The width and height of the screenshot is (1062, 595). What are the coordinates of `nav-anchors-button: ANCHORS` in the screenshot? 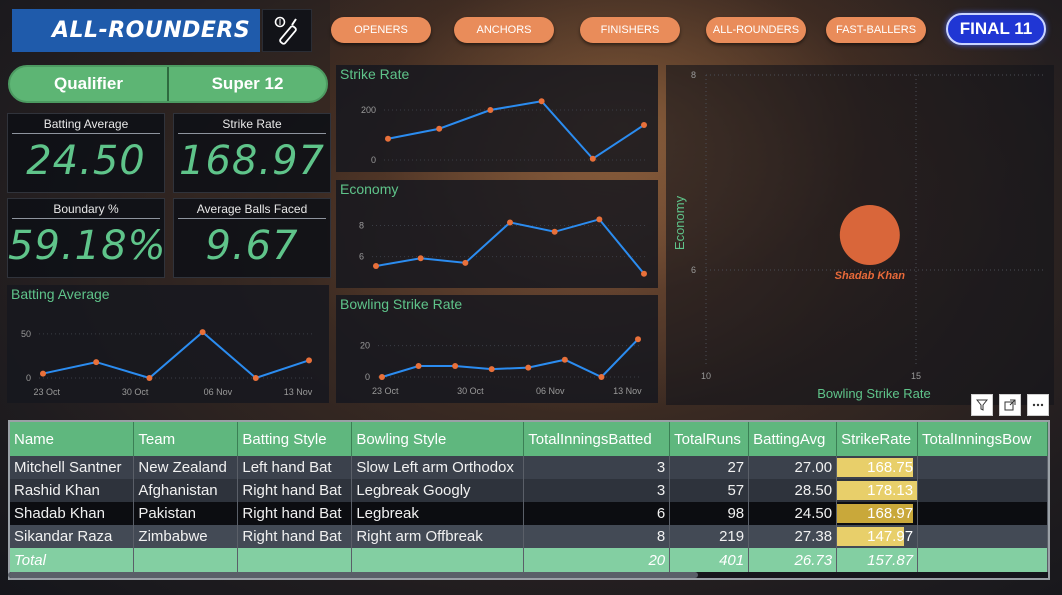 It's located at (504, 30).